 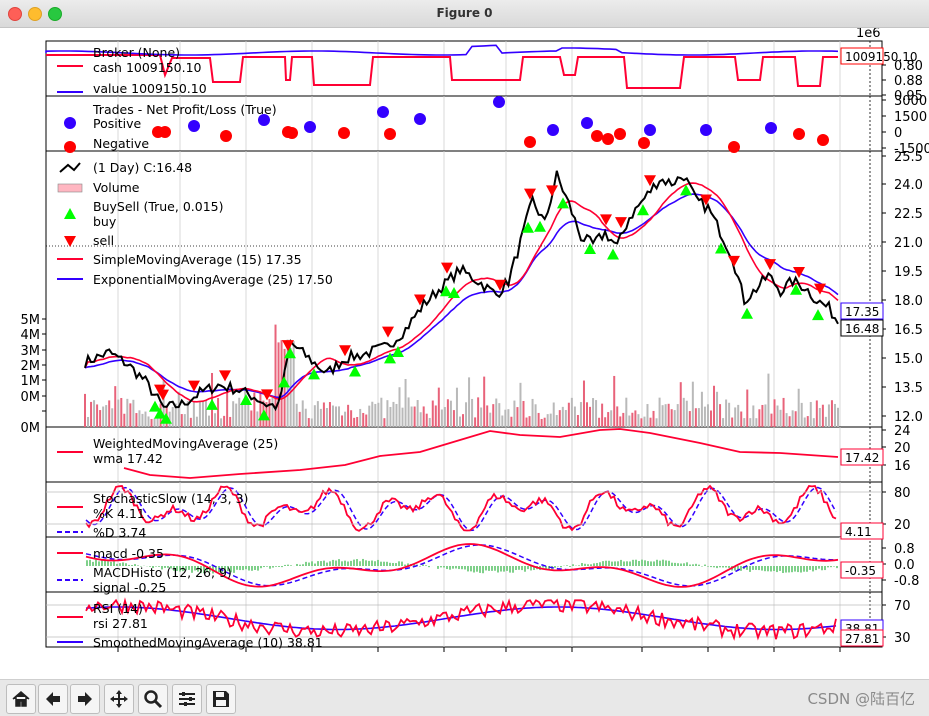 I want to click on forward-button, so click(x=85, y=699).